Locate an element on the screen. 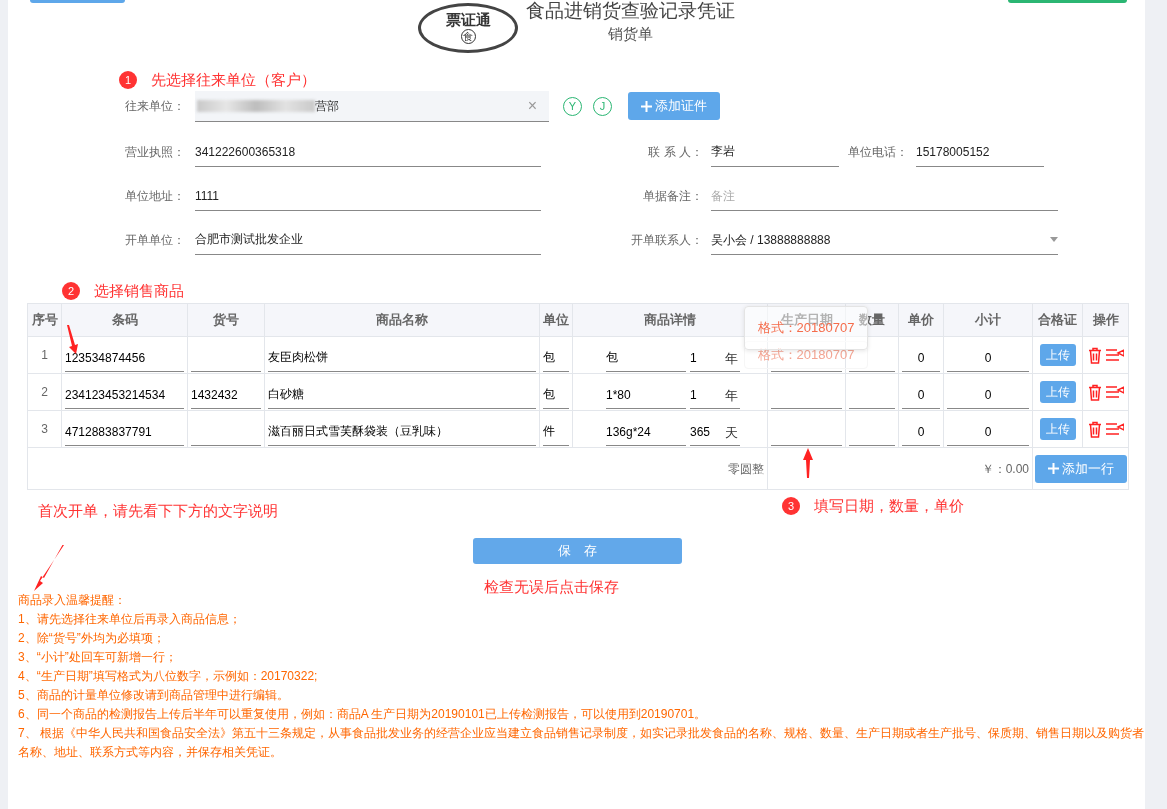  spec-field: 1*80 is located at coordinates (646, 395).